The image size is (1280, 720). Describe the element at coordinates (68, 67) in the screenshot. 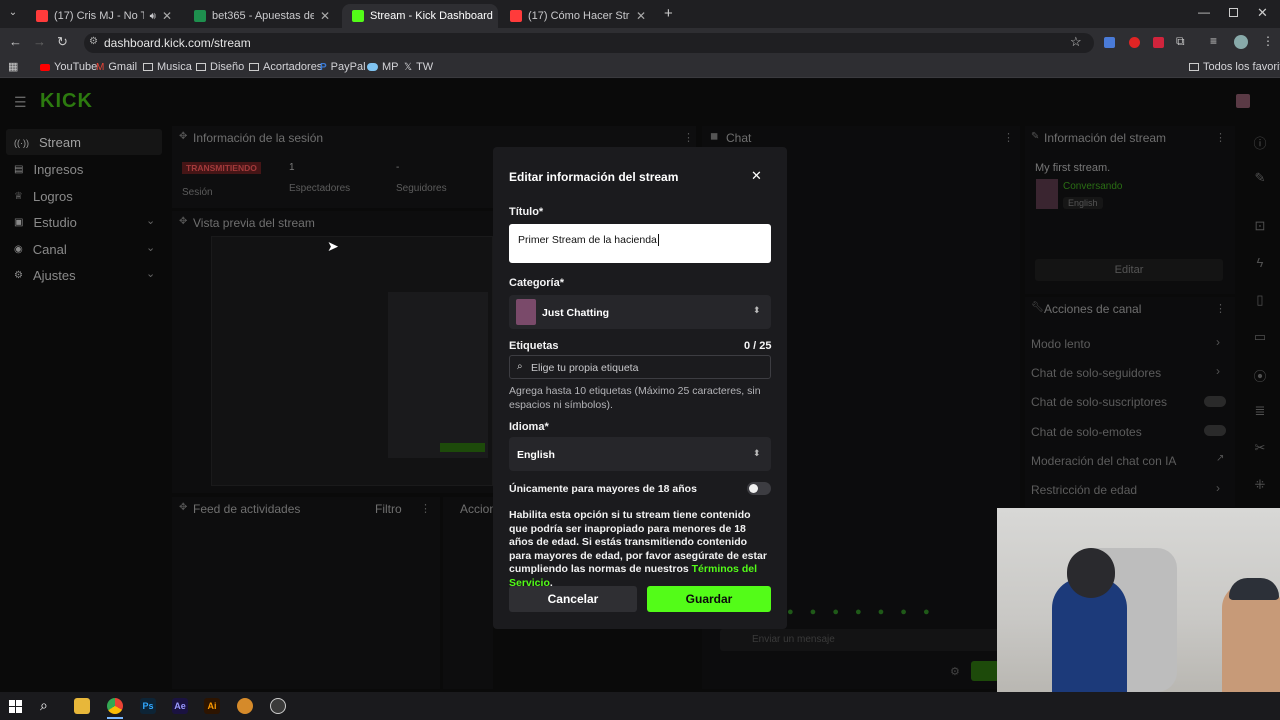

I see `bookmark-youtube: YouTube` at that location.